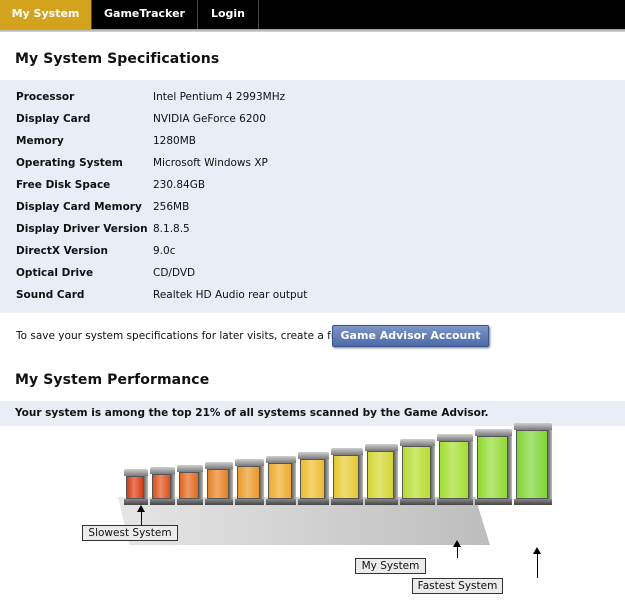 This screenshot has width=625, height=613. Describe the element at coordinates (230, 295) in the screenshot. I see `spec-value: Realtek HD Audio rear output` at that location.